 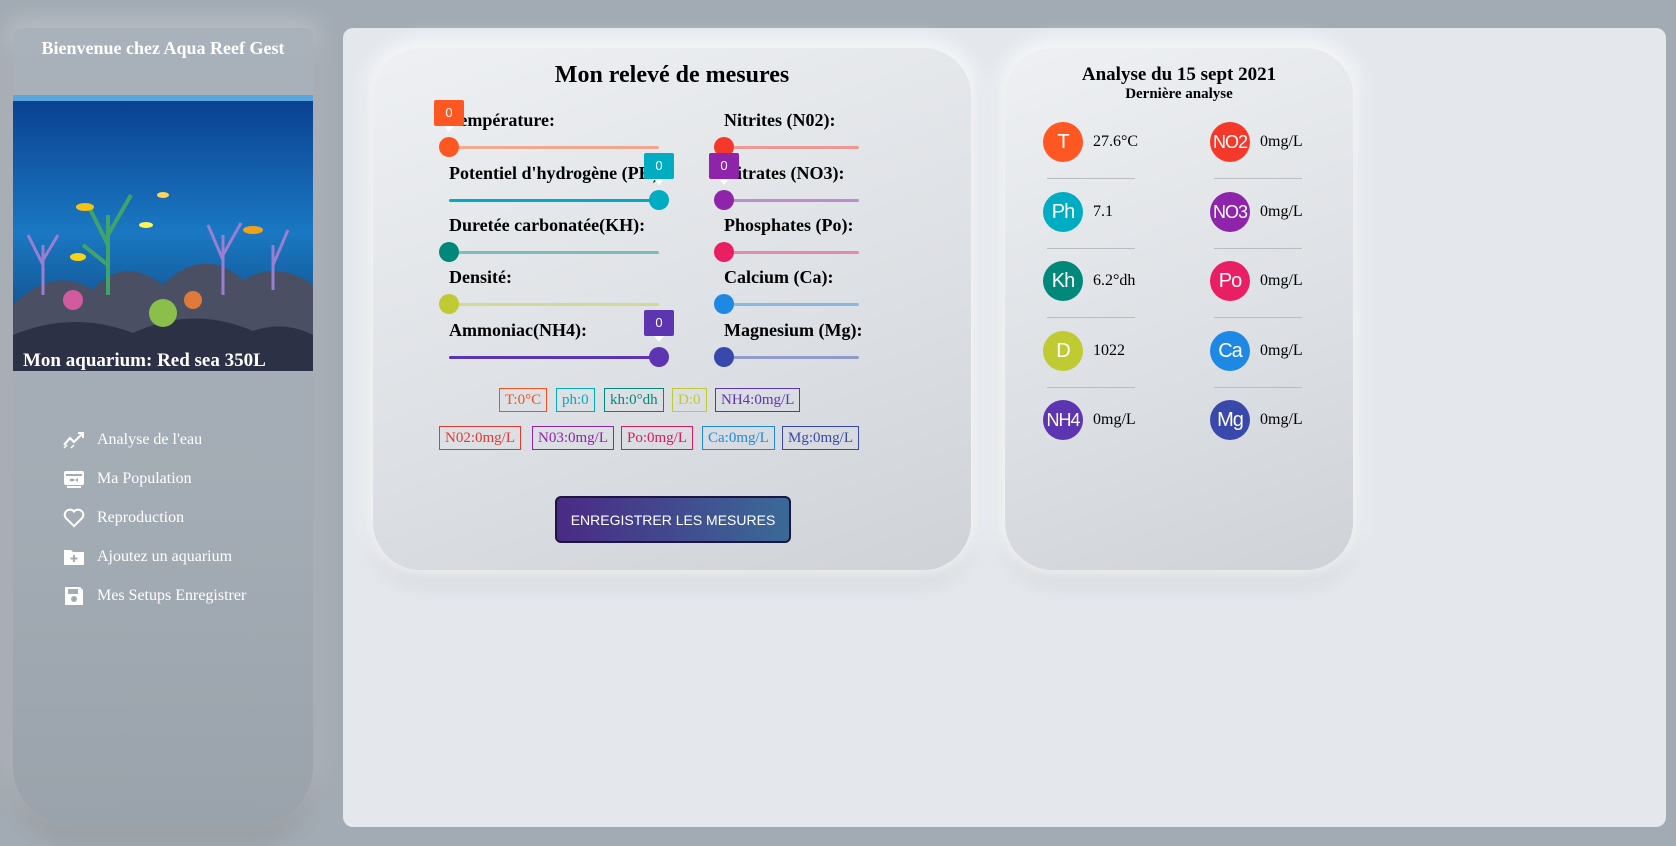 I want to click on sidebar-item-label: Mes Setups Enregistrer, so click(x=172, y=595).